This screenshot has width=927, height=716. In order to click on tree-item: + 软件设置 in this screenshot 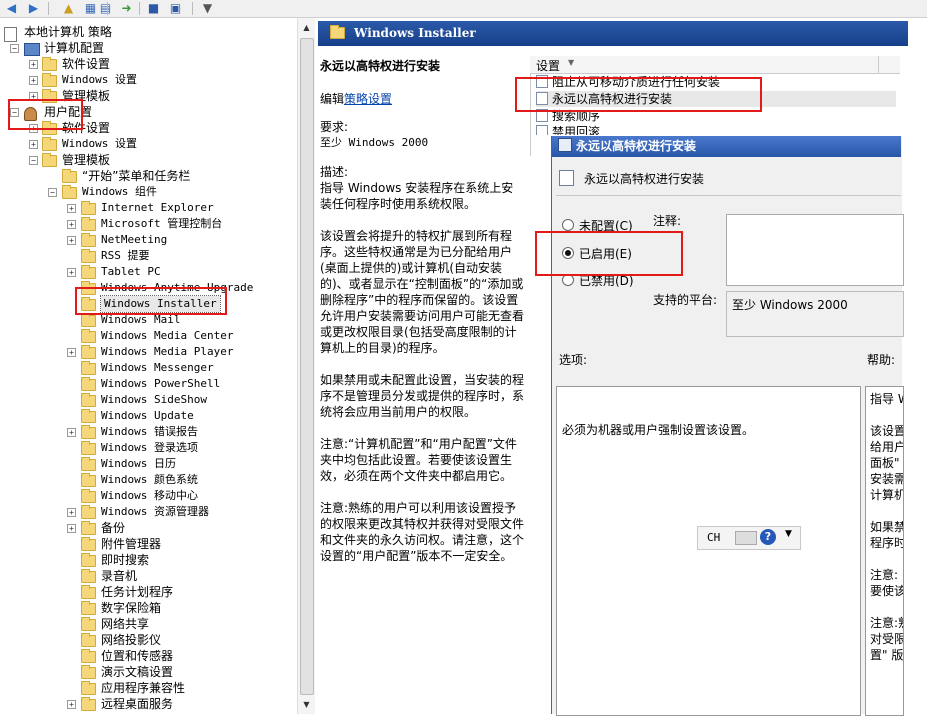, I will do `click(148, 64)`.